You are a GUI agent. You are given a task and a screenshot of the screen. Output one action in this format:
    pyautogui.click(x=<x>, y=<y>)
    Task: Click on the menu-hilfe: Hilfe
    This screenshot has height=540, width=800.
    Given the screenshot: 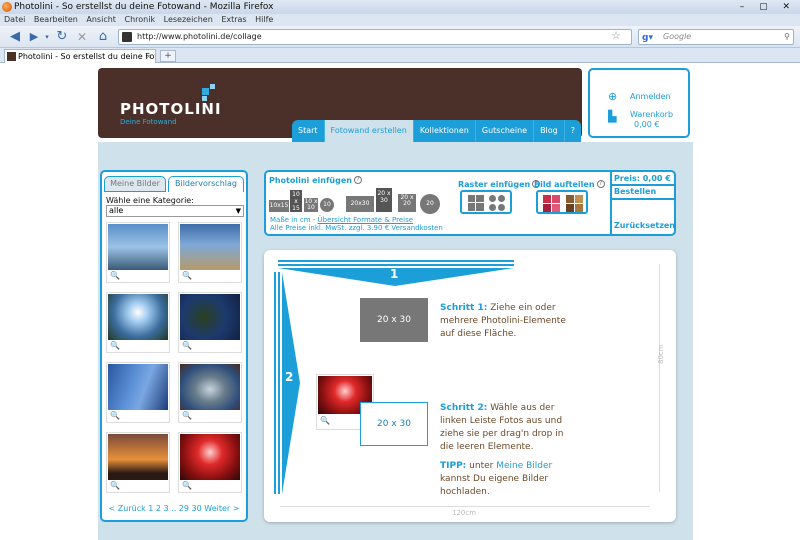 What is the action you would take?
    pyautogui.click(x=264, y=19)
    